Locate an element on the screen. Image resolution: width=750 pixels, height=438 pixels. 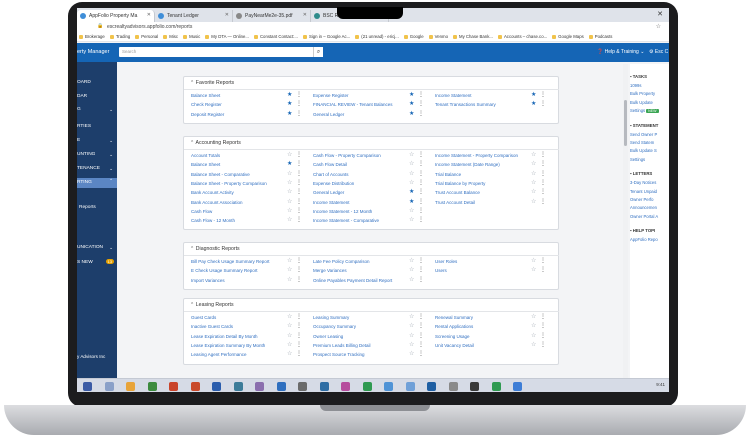
panel-link: Settings is located at coordinates (637, 159).